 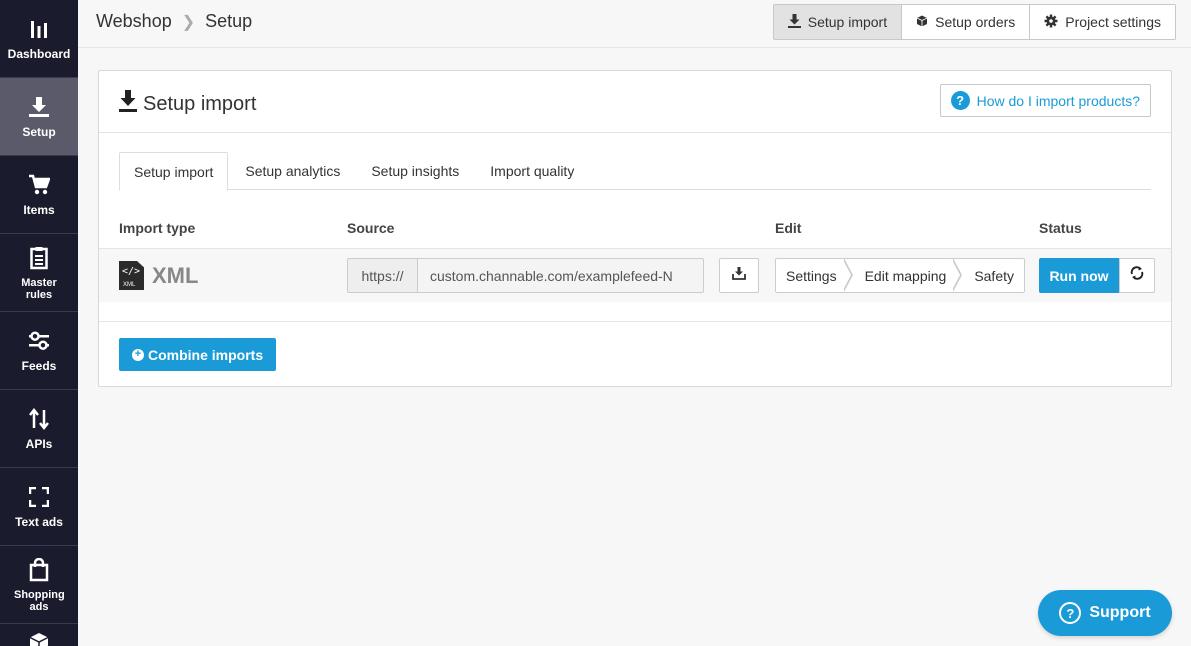 I want to click on refresh-icon, so click(x=1137, y=275).